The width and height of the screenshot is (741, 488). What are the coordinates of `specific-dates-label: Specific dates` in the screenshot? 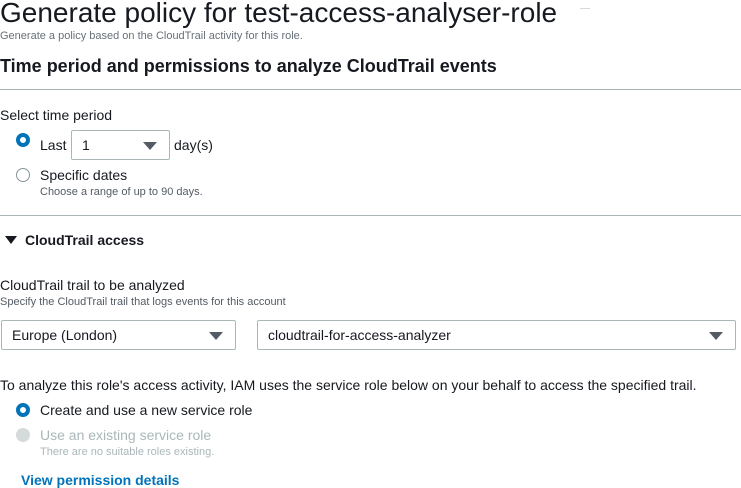 It's located at (83, 175).